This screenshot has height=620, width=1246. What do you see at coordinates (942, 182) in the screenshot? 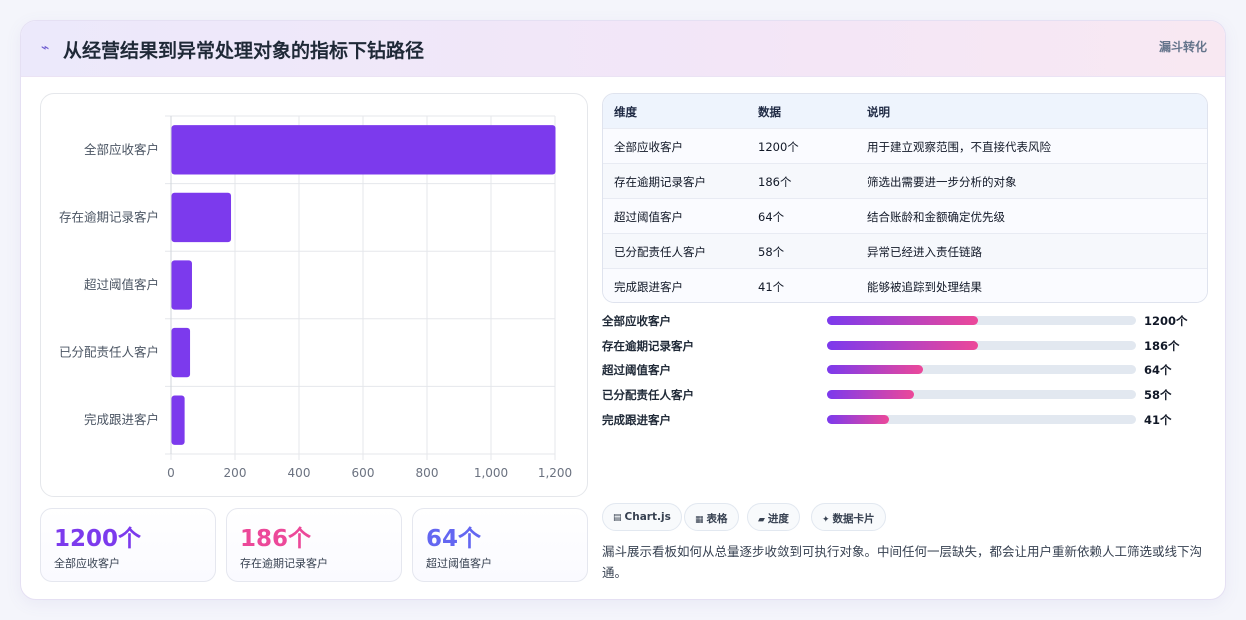
I see `table-cell: 筛选出需要进一步分析的对象` at bounding box center [942, 182].